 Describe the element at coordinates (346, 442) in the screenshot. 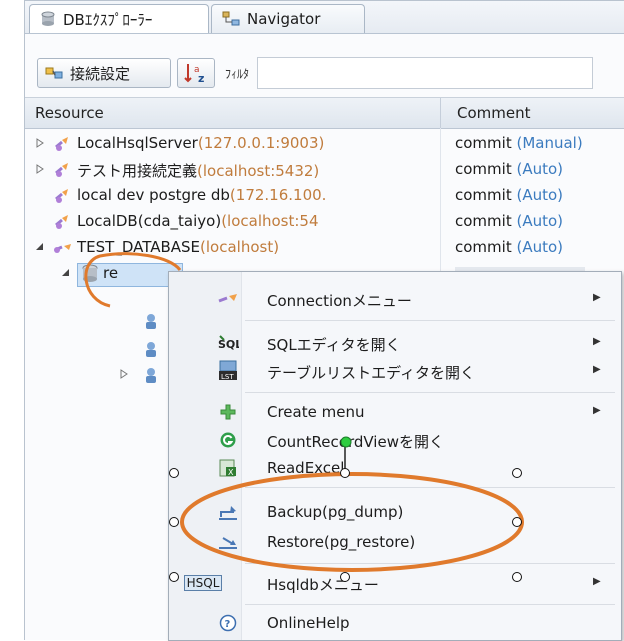

I see `annotation-rotate-handle` at that location.